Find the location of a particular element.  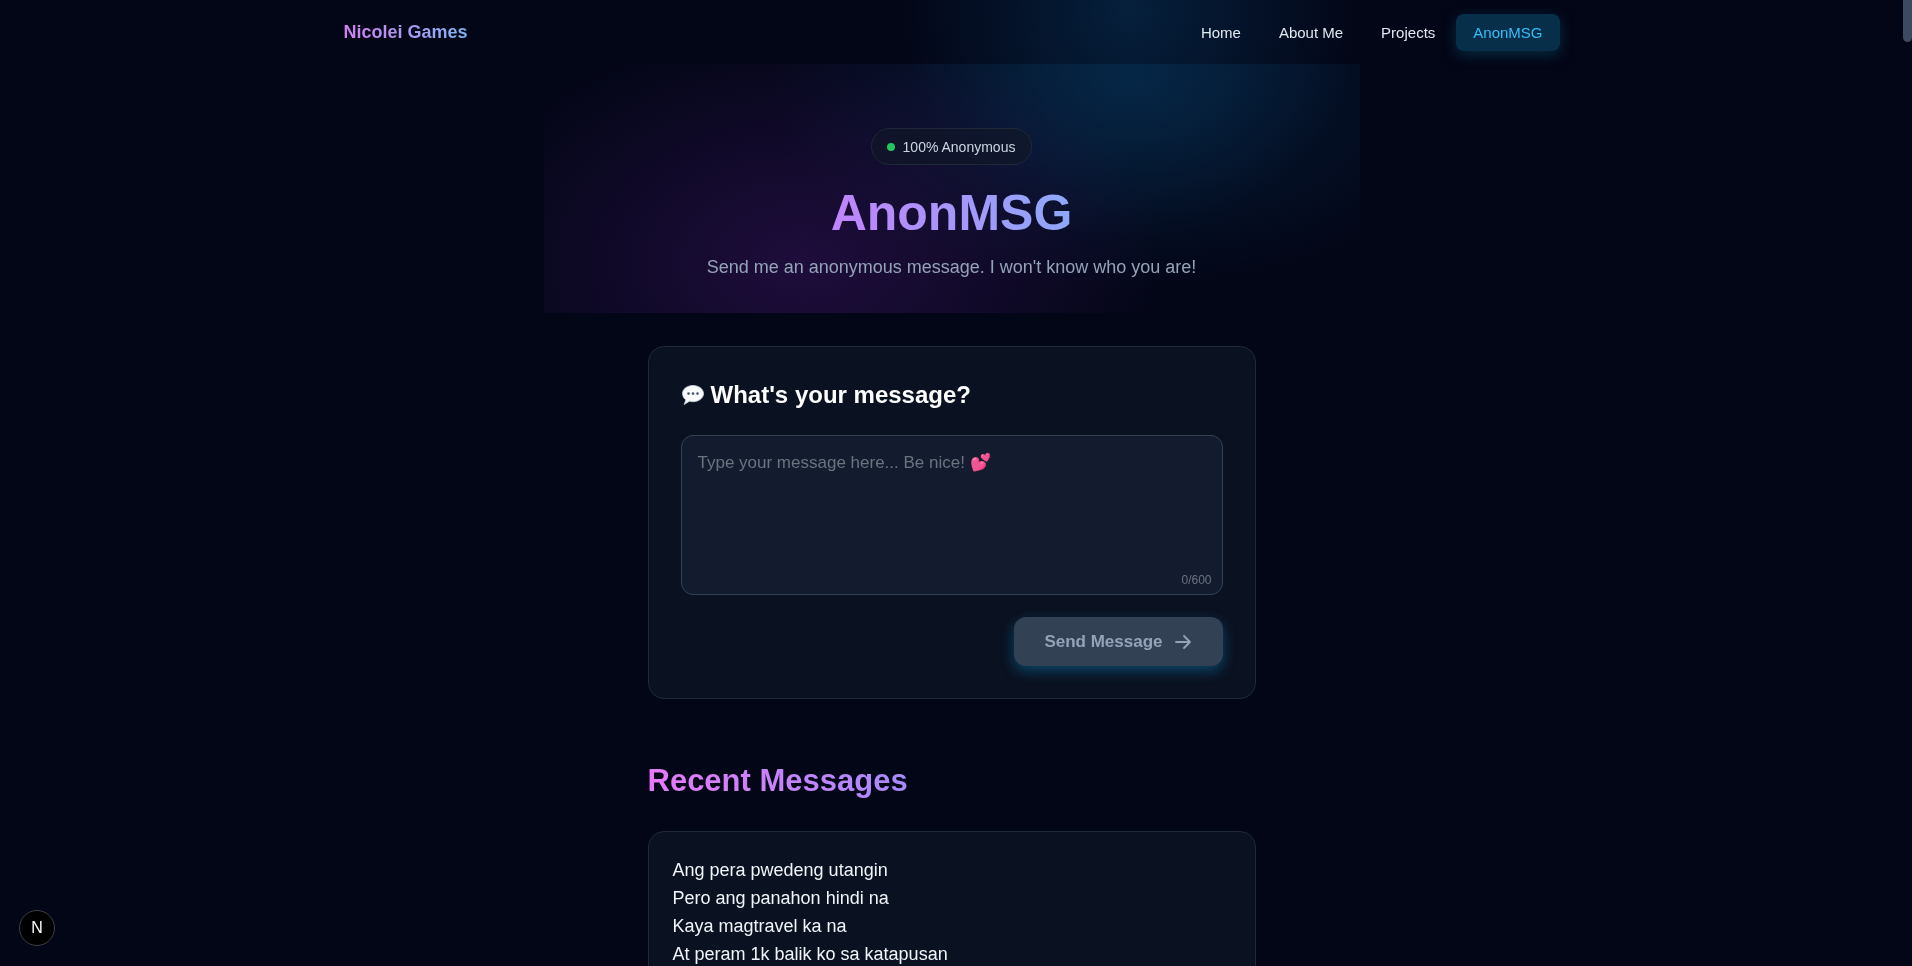

message-text: Ang pera pwedeng utangin Pero ang panahon hindi na Kaya magtravel ka na At peram 1k balik ko sa katapusan is located at coordinates (810, 912).